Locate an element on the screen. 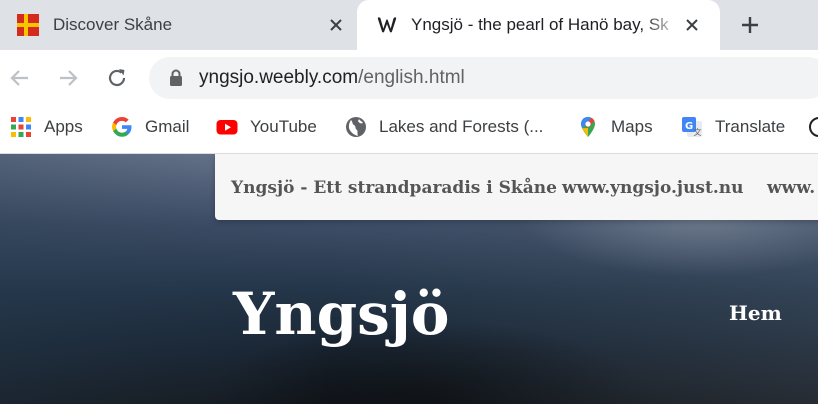 The image size is (818, 404). globe-icon is located at coordinates (356, 127).